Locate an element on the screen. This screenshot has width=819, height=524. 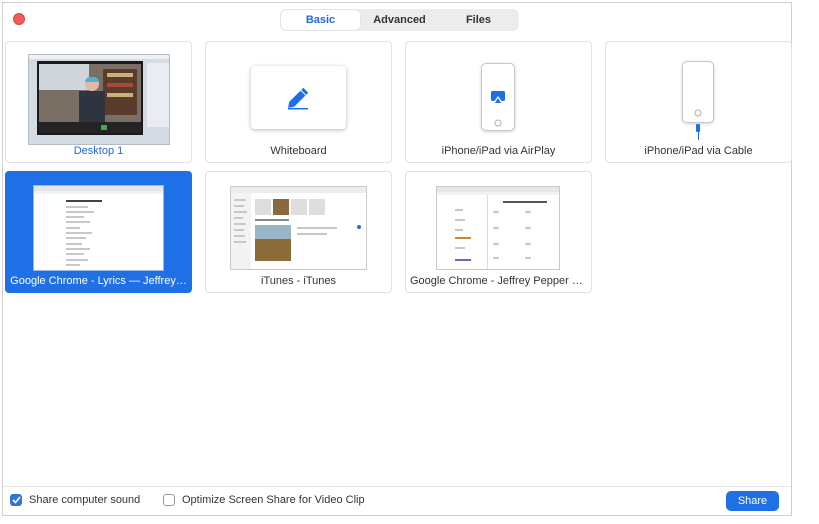
cable-wire-icon is located at coordinates (698, 135).